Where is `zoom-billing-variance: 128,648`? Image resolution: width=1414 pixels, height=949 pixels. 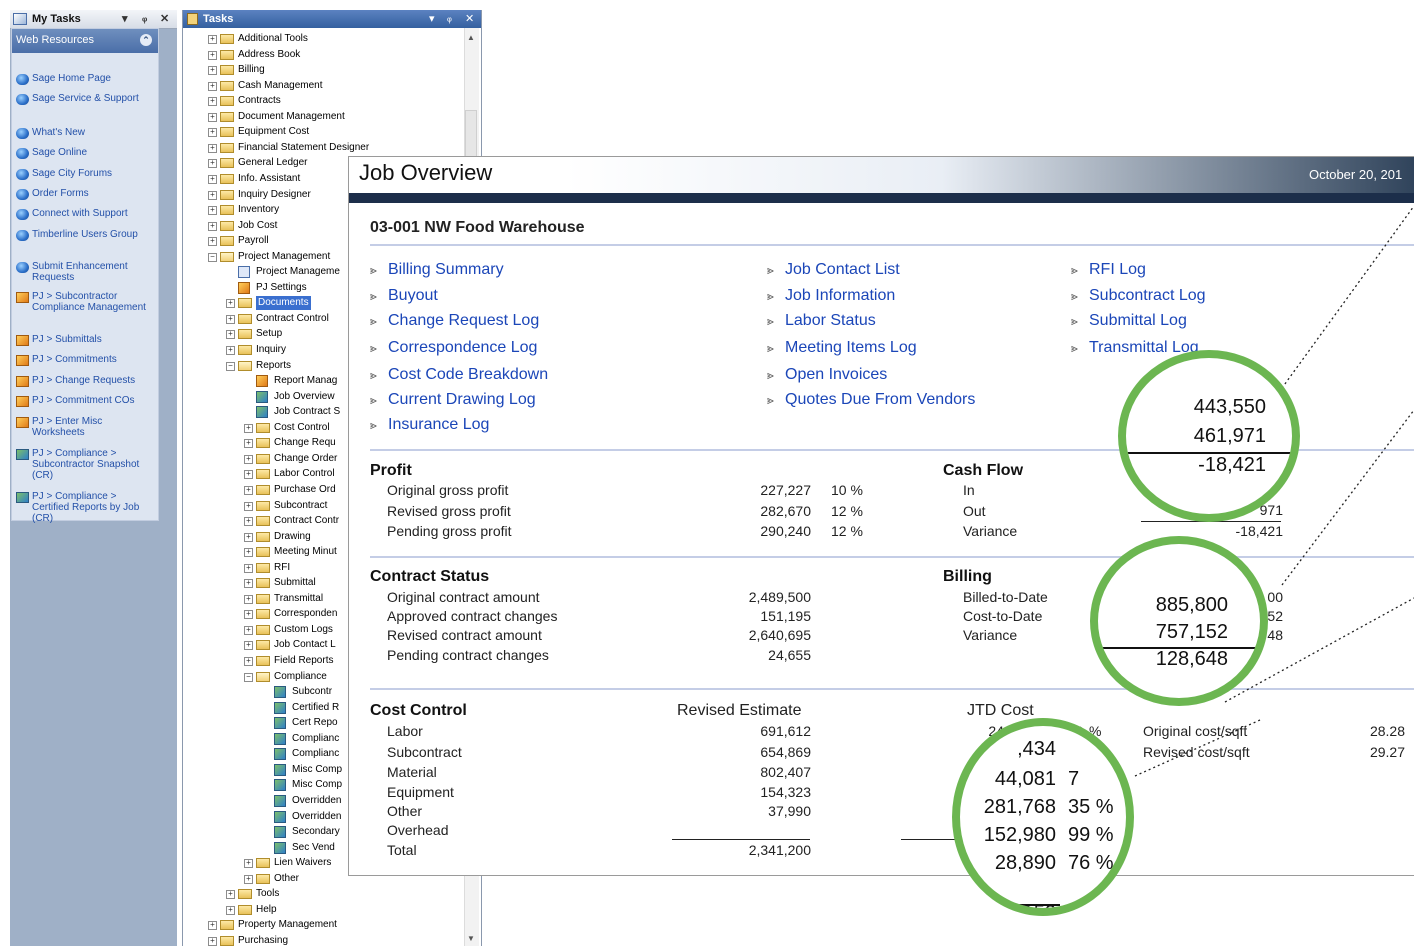
zoom-billing-variance: 128,648 is located at coordinates (1191, 659).